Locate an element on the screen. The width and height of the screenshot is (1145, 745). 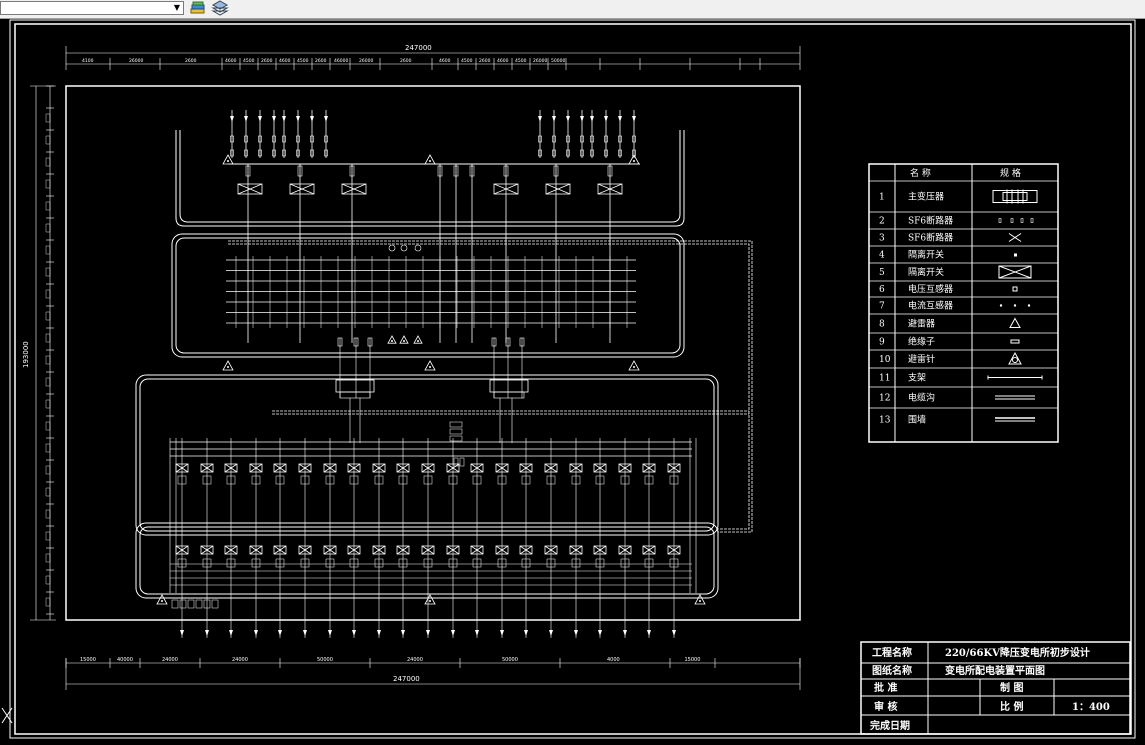
legend-row-number: 9 is located at coordinates (882, 343).